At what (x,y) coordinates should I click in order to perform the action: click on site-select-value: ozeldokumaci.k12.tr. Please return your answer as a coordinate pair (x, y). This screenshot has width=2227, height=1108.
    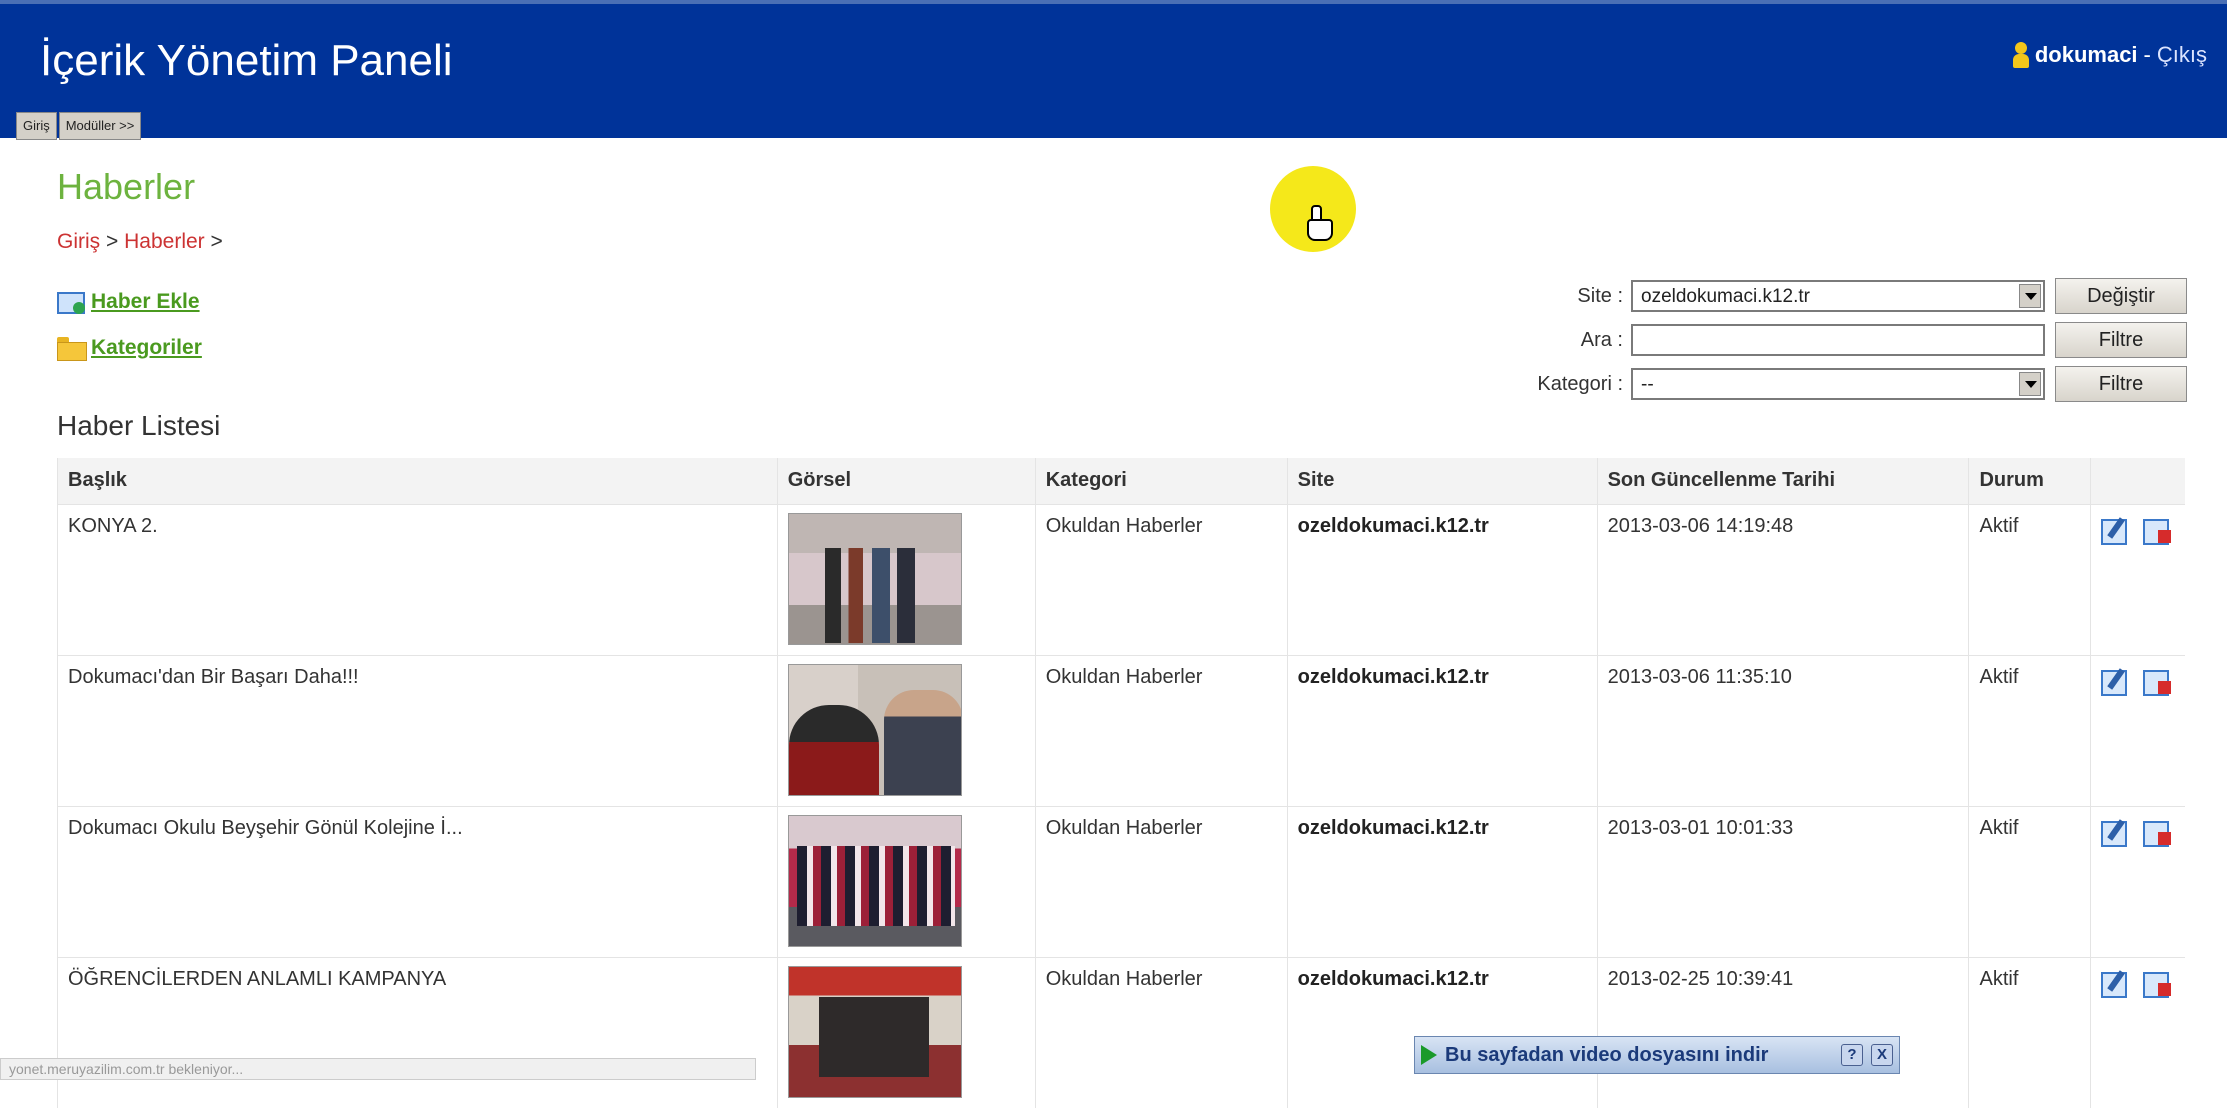
    Looking at the image, I should click on (1725, 296).